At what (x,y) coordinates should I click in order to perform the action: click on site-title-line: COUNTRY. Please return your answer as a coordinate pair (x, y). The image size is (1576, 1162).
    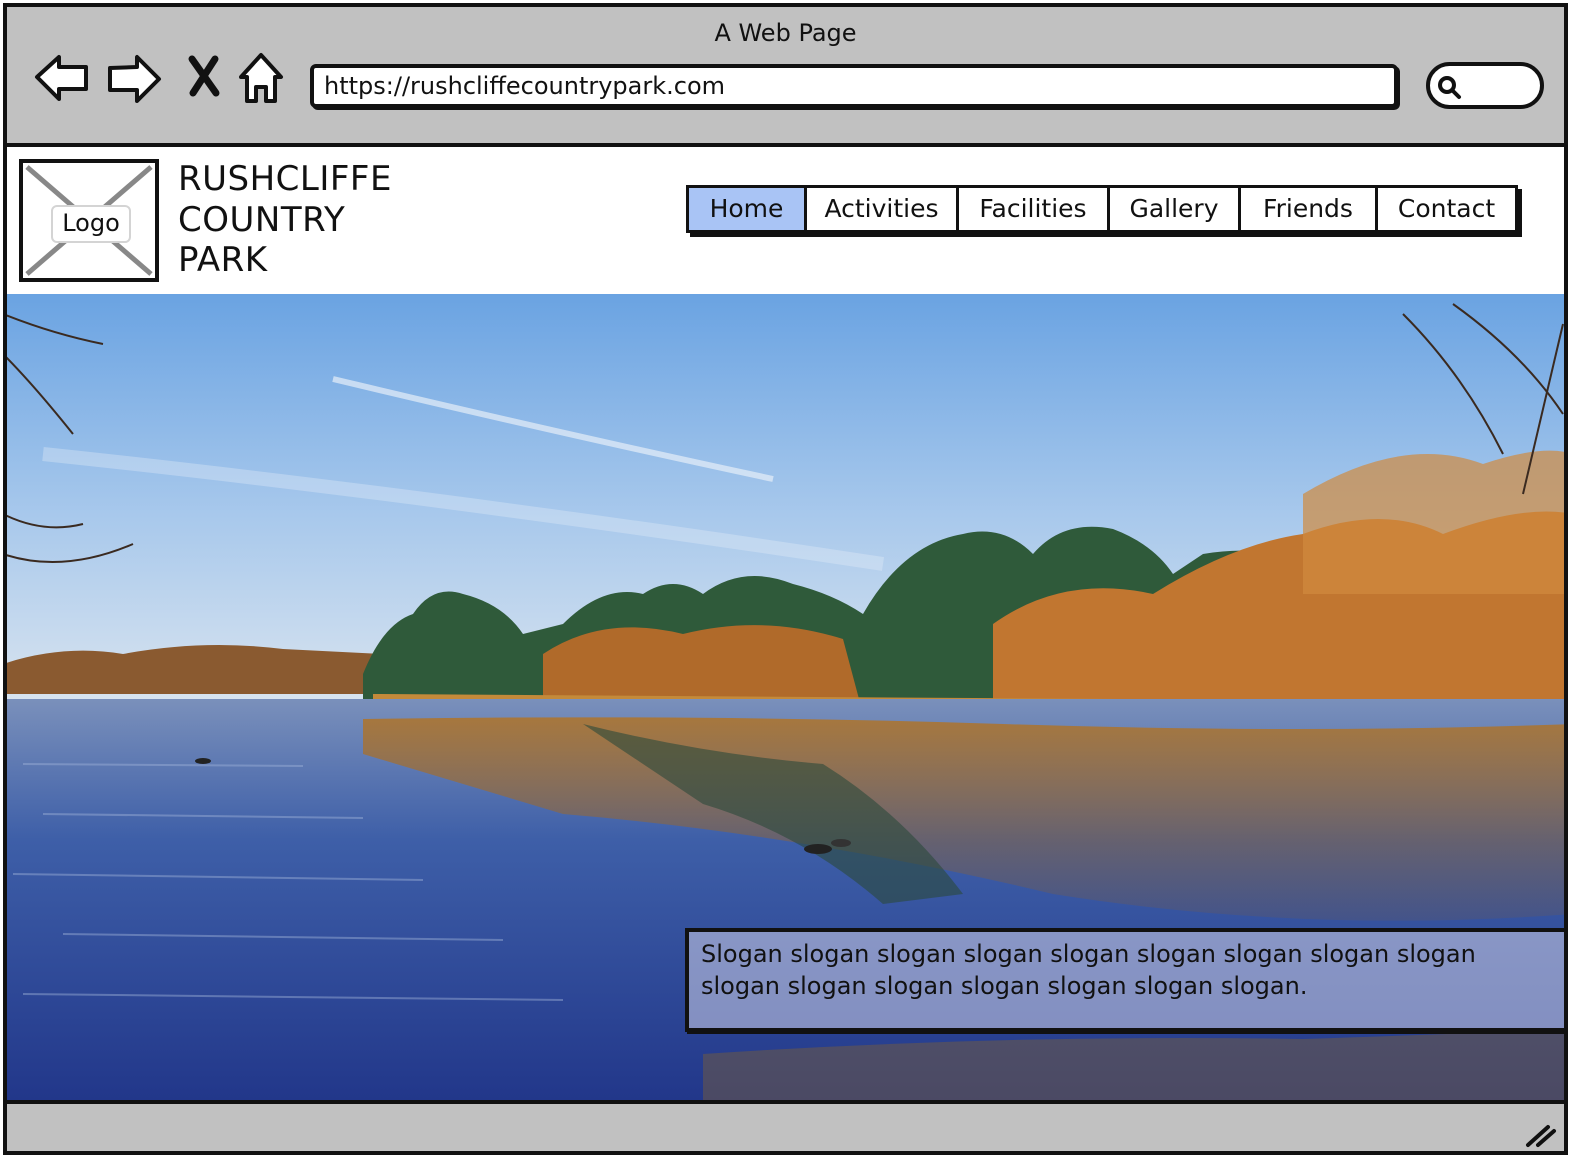
    Looking at the image, I should click on (262, 219).